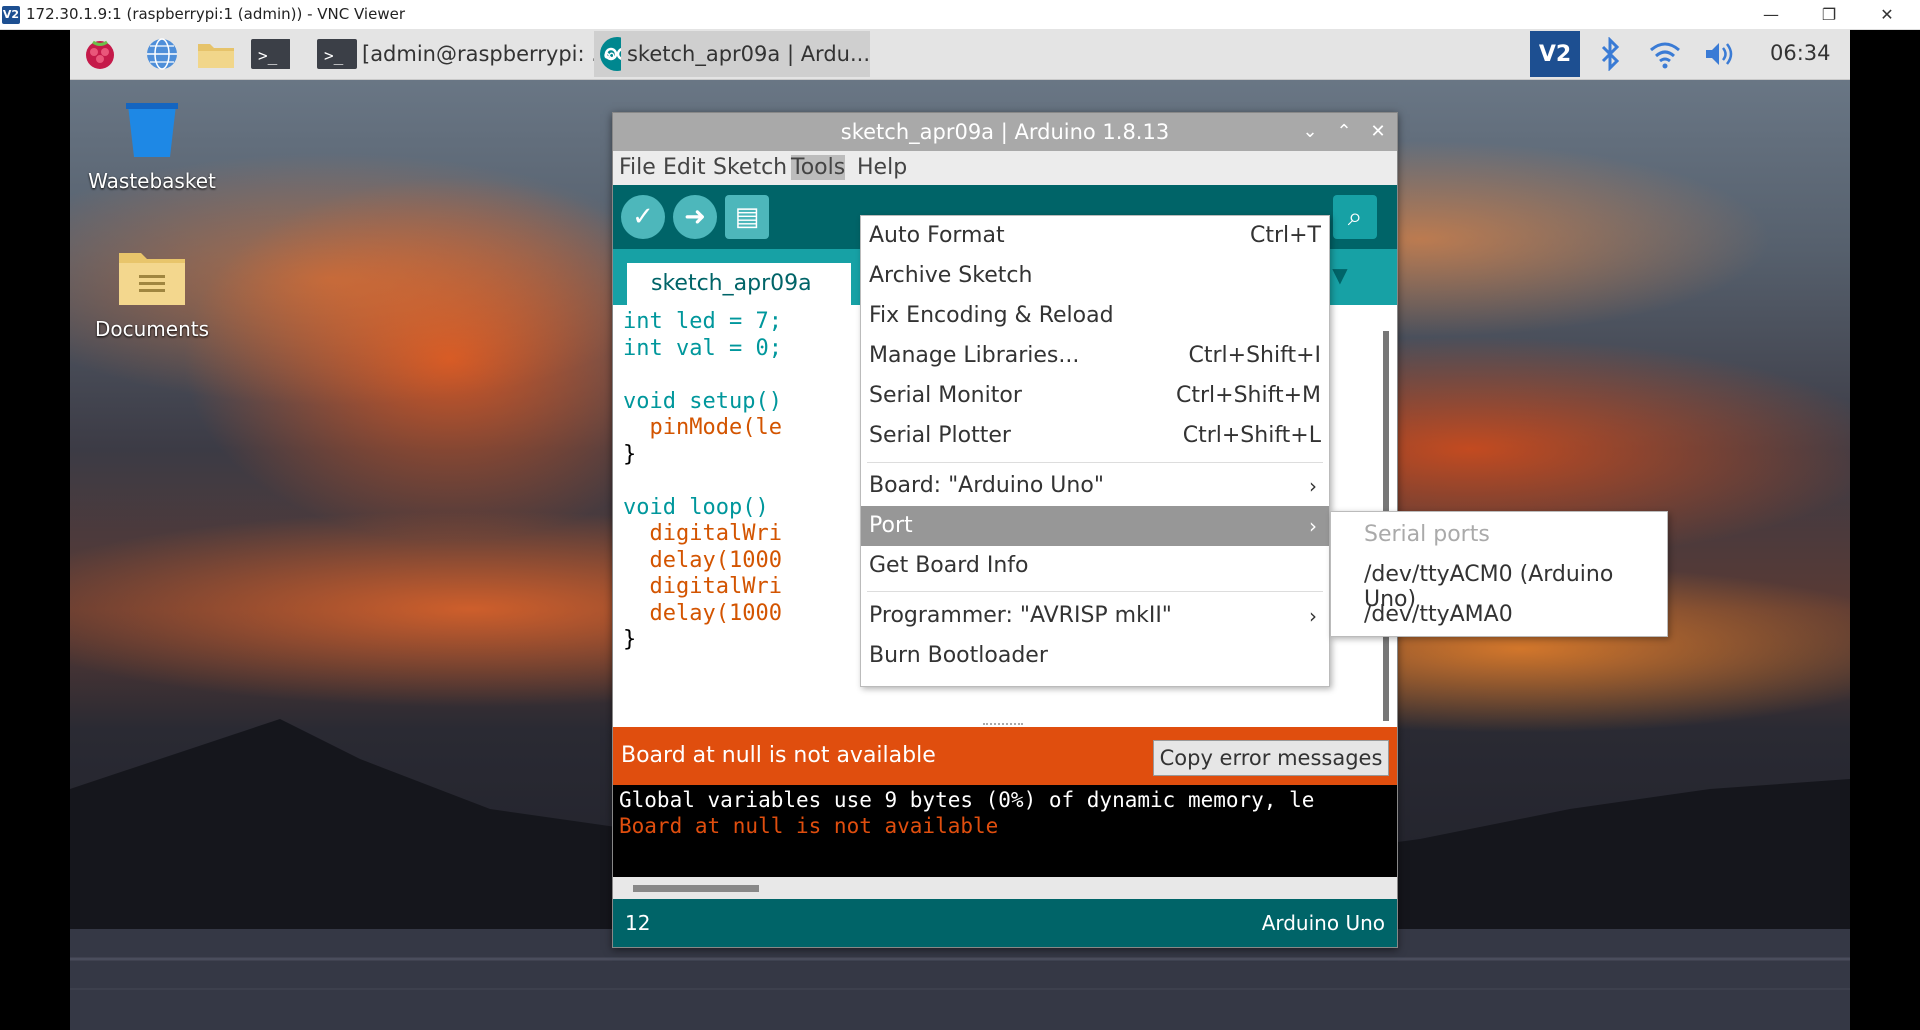 The height and width of the screenshot is (1030, 1920). I want to click on menubar: File Edit Sketch Tools Help, so click(1005, 168).